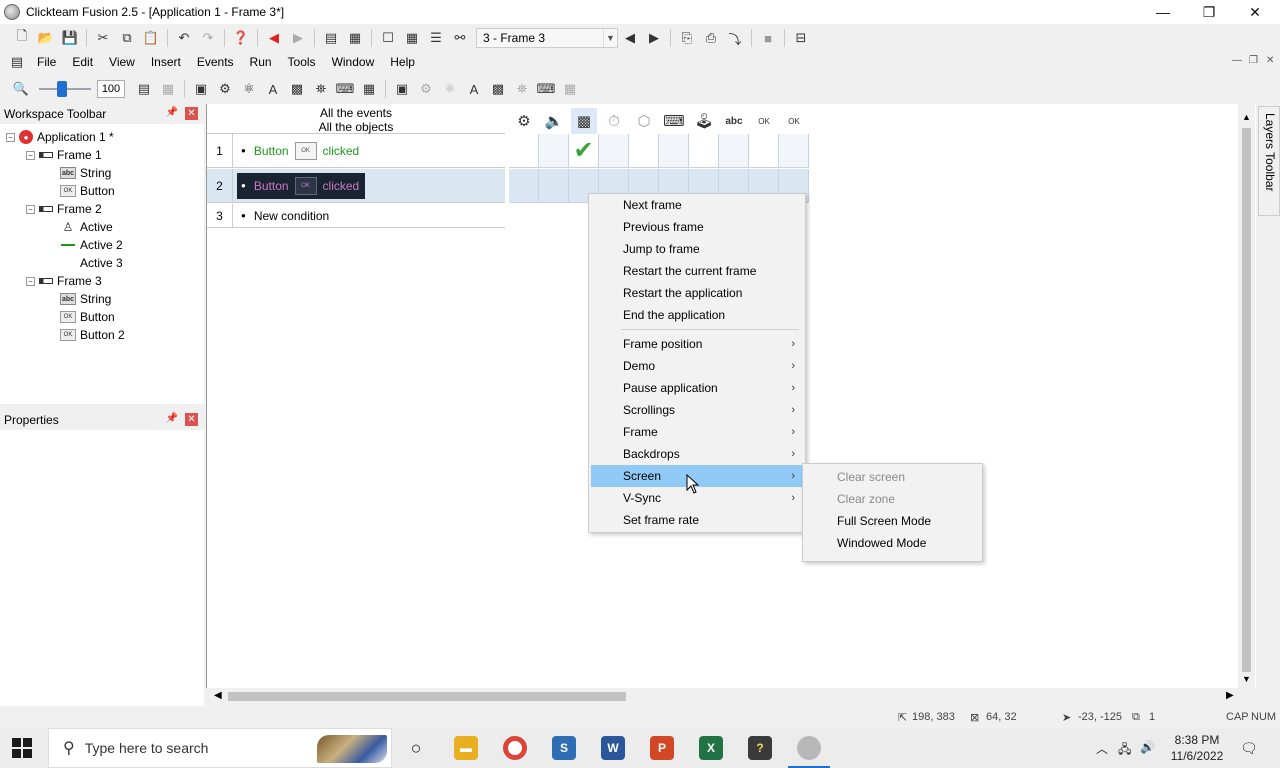 This screenshot has width=1280, height=768. What do you see at coordinates (1246, 400) in the screenshot?
I see `vertical-scrollbar-thumb` at bounding box center [1246, 400].